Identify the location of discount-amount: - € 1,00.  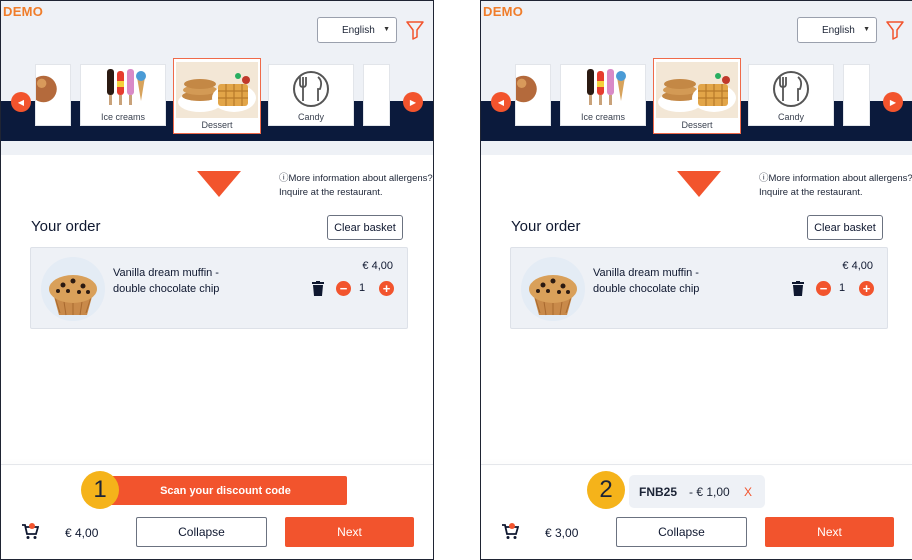
(709, 492).